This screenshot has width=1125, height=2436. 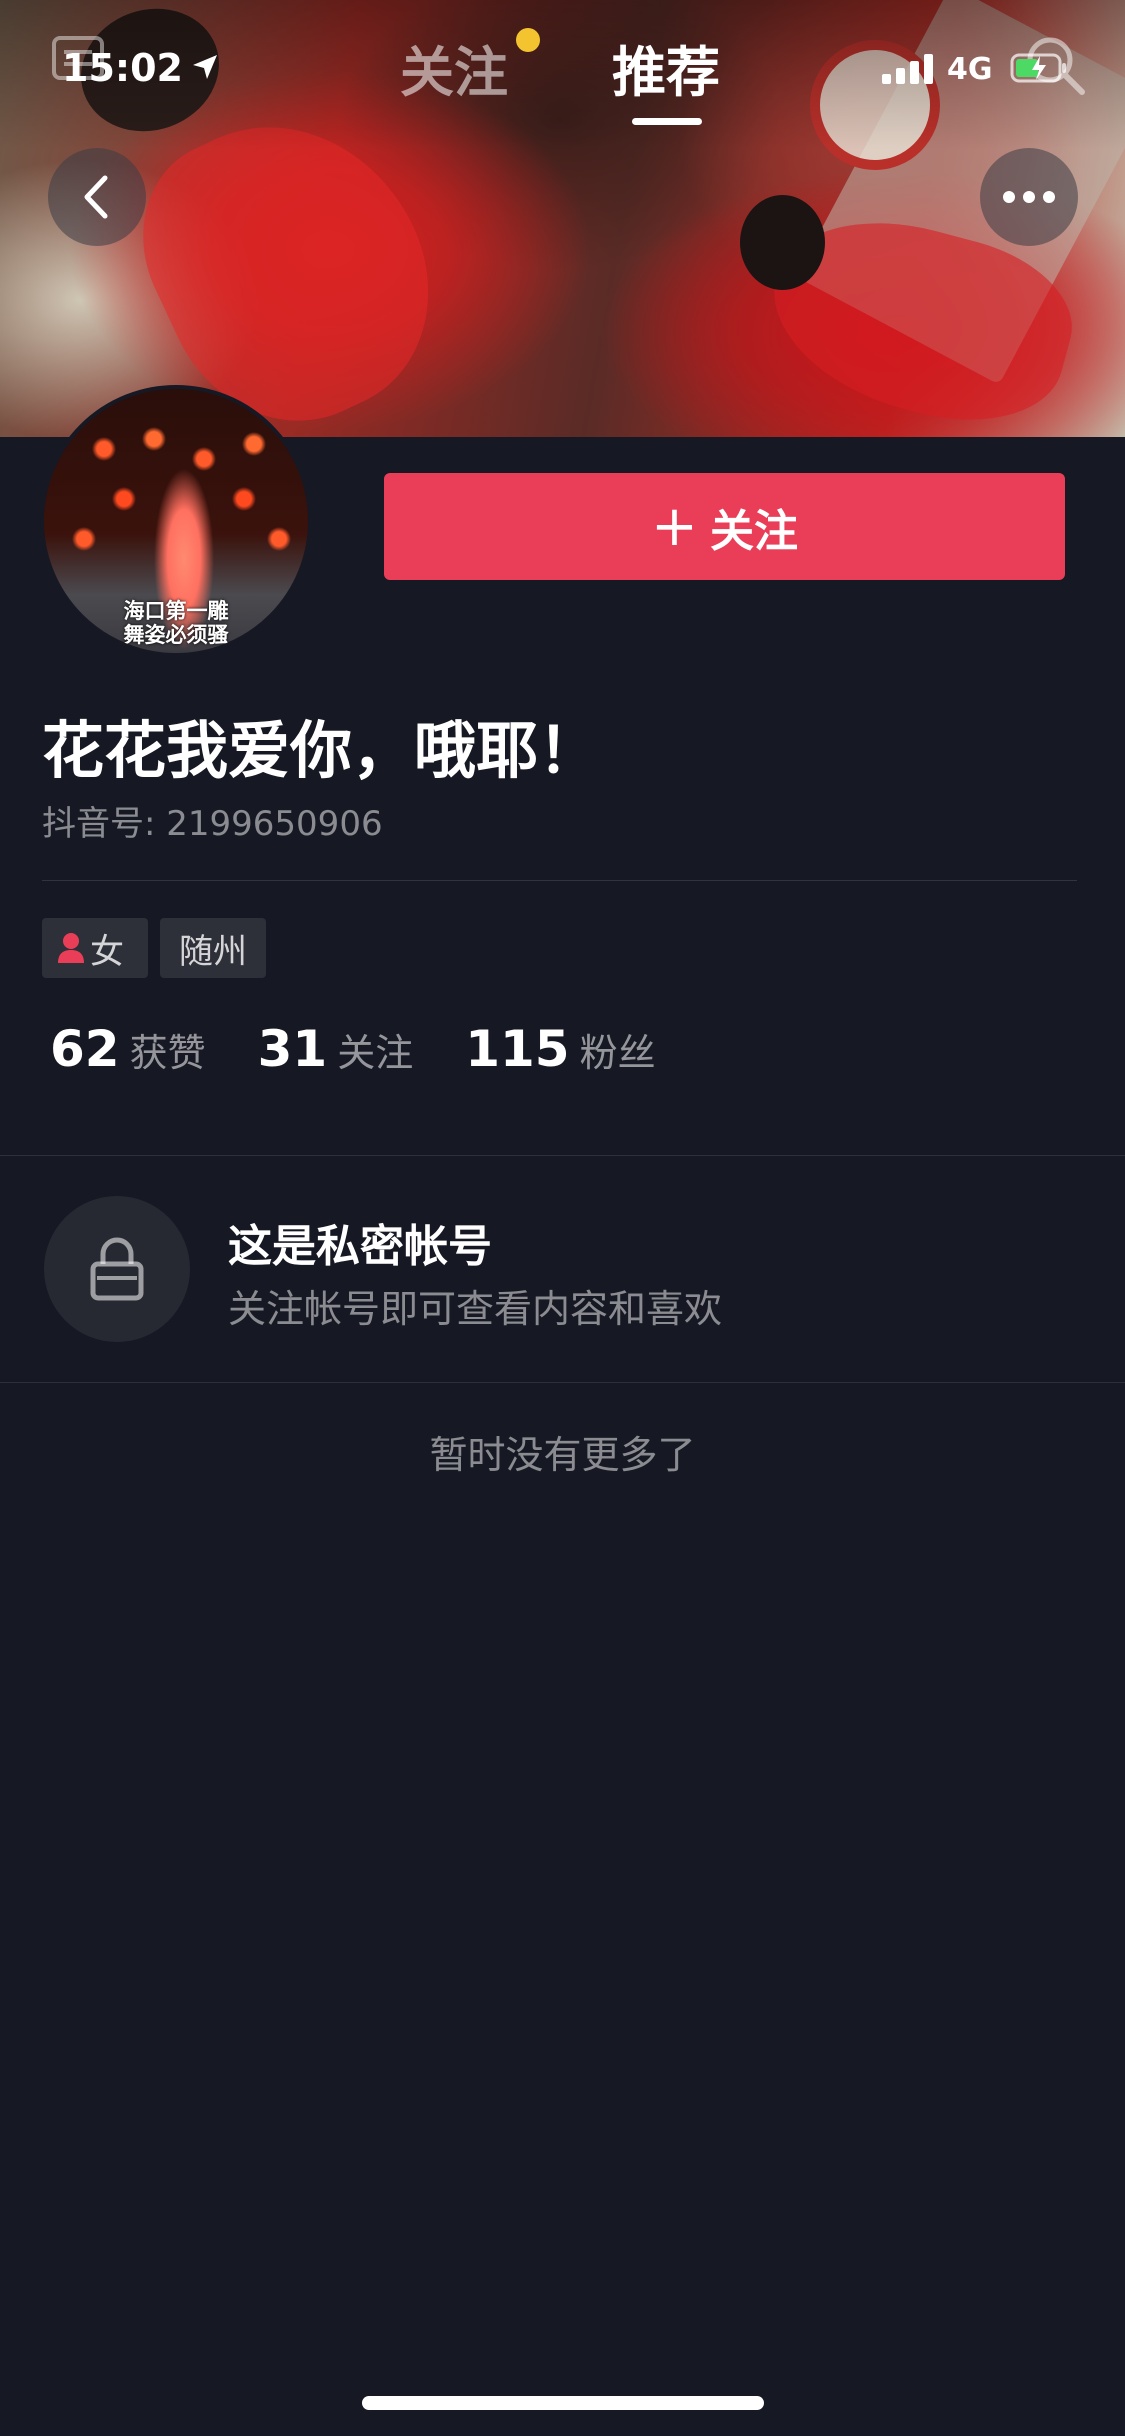 What do you see at coordinates (336, 1049) in the screenshot?
I see `following-stat: 31 关注` at bounding box center [336, 1049].